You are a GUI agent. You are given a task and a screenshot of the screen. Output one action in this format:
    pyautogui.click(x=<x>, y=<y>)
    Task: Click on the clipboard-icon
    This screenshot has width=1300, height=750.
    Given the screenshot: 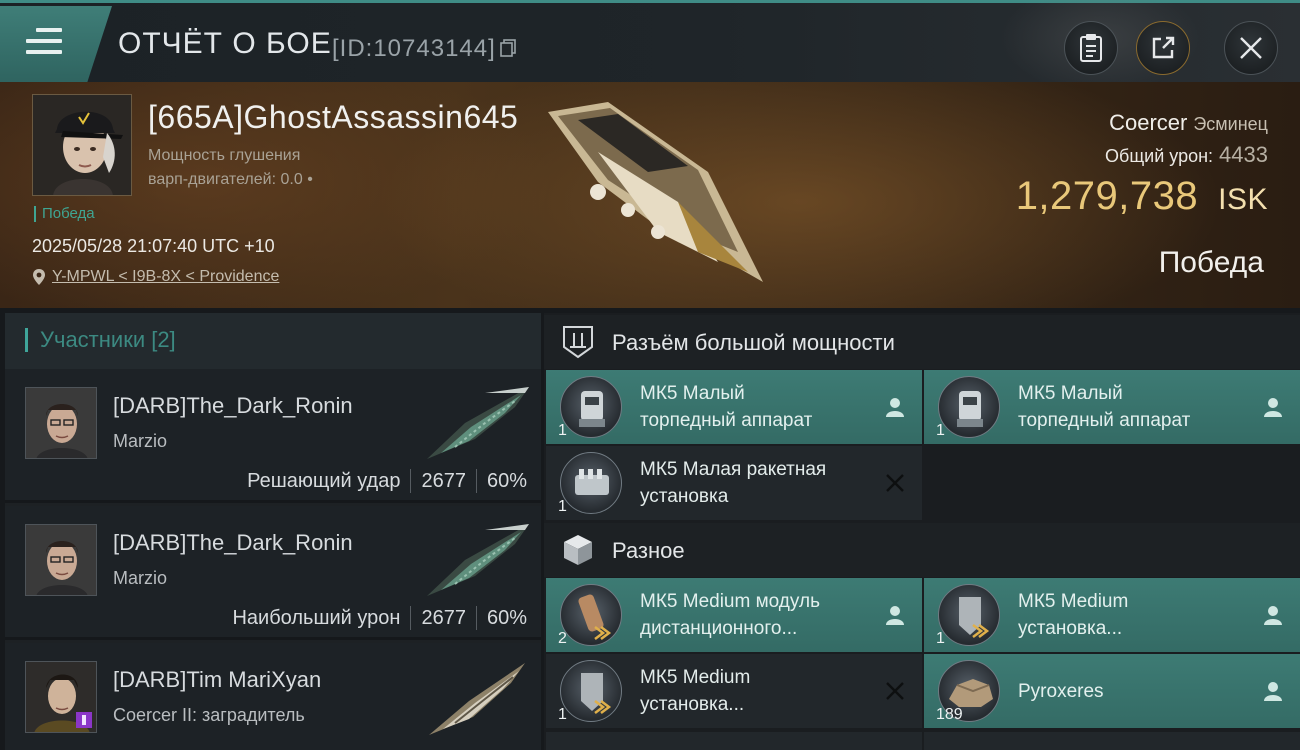 What is the action you would take?
    pyautogui.click(x=1091, y=48)
    